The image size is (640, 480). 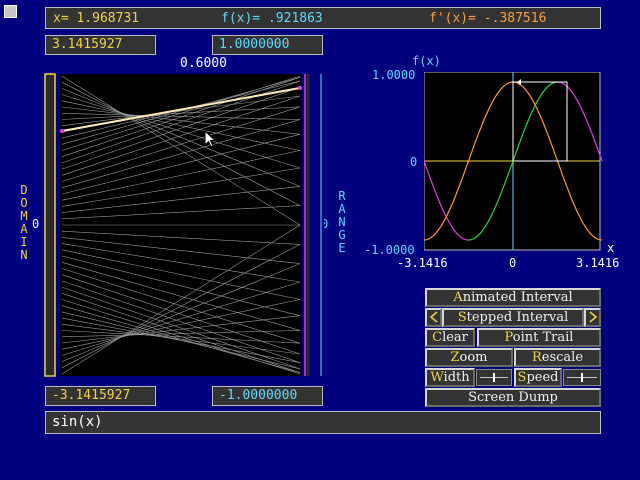 I want to click on function-input: sin(x), so click(x=323, y=422).